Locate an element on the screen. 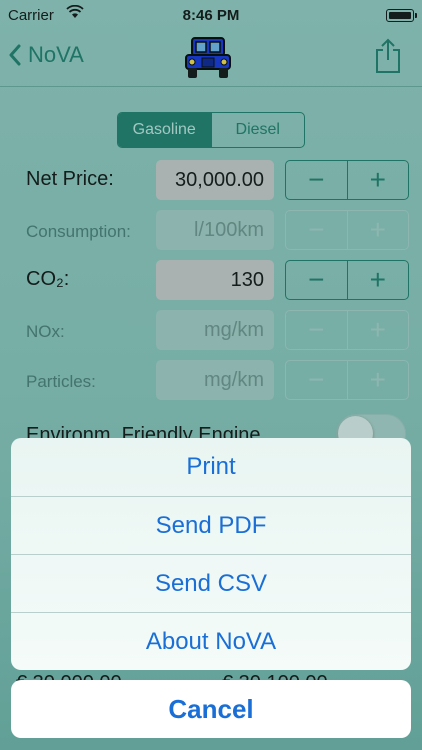 Image resolution: width=422 pixels, height=750 pixels. about-nova-button: About NoVA is located at coordinates (211, 641).